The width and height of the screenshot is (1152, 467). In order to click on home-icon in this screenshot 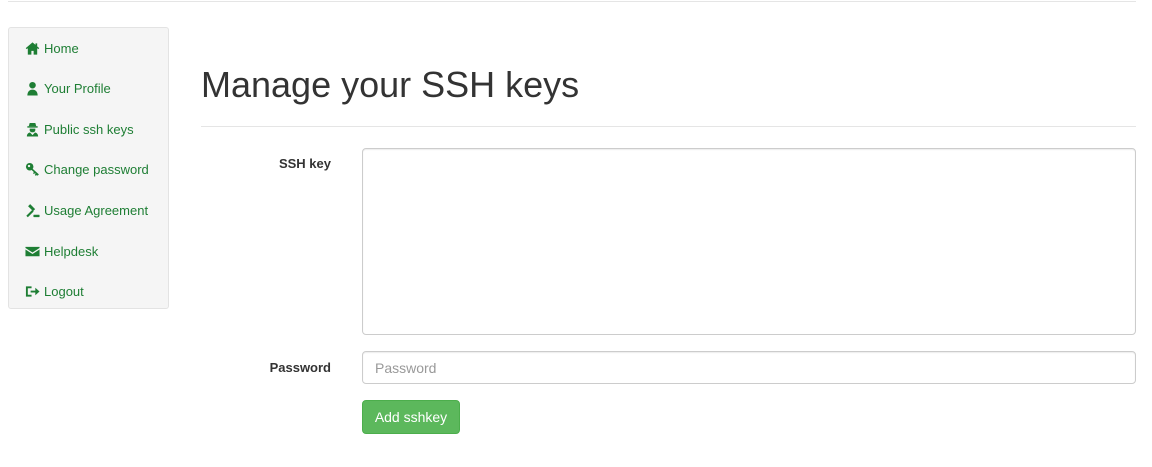, I will do `click(32, 48)`.